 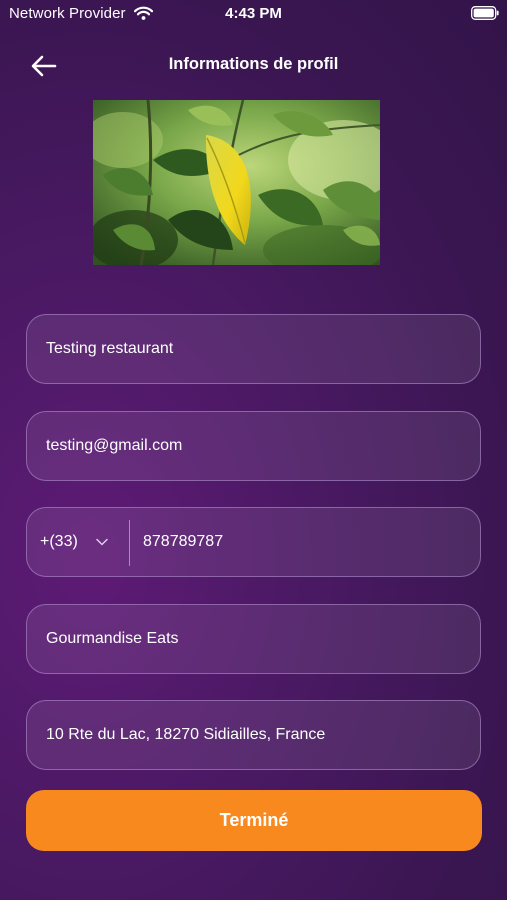 I want to click on name-value: Testing restaurant, so click(x=110, y=348).